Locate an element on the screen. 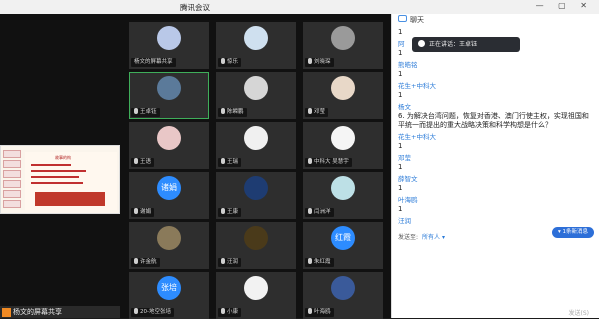 Image resolution: width=599 pixels, height=319 pixels. chat-sender: 邓莹 is located at coordinates (404, 158).